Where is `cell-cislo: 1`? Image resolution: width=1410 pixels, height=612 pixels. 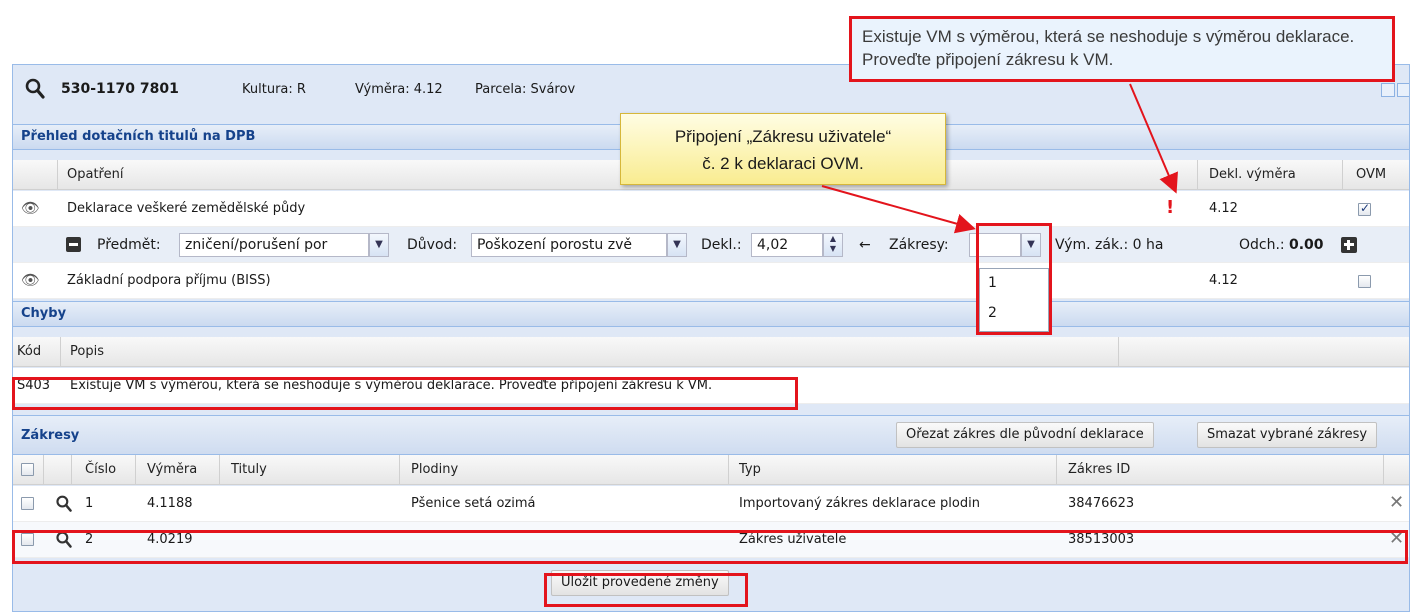
cell-cislo: 1 is located at coordinates (89, 503).